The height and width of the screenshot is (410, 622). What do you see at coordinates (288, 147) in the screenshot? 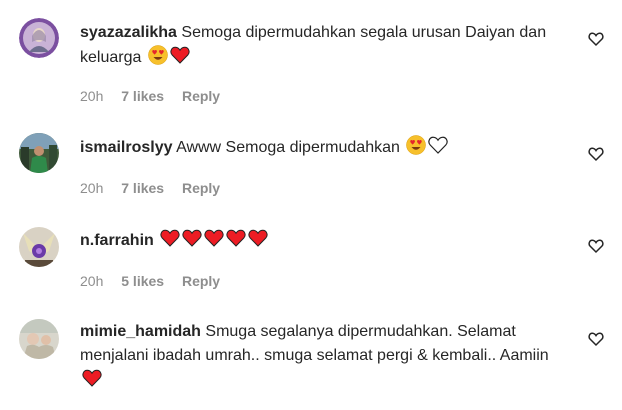
I see `comment-text: Awww Semoga dipermudahkan` at bounding box center [288, 147].